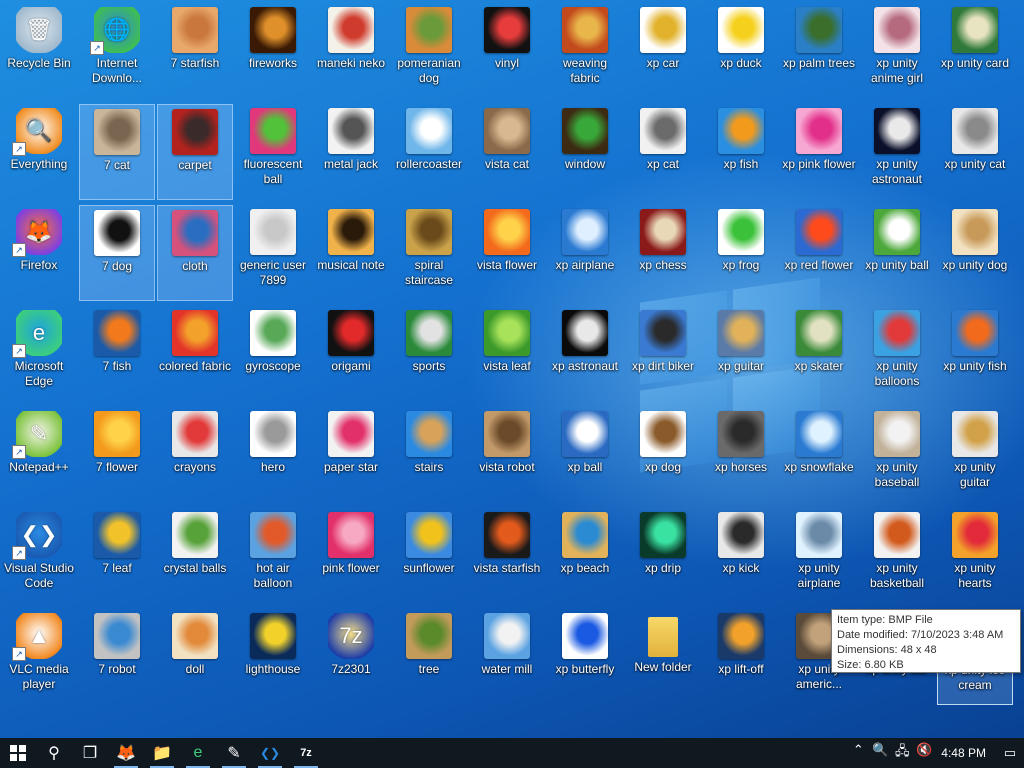 The image size is (1024, 768). Describe the element at coordinates (819, 253) in the screenshot. I see `desktop-icon: xp red flower` at that location.